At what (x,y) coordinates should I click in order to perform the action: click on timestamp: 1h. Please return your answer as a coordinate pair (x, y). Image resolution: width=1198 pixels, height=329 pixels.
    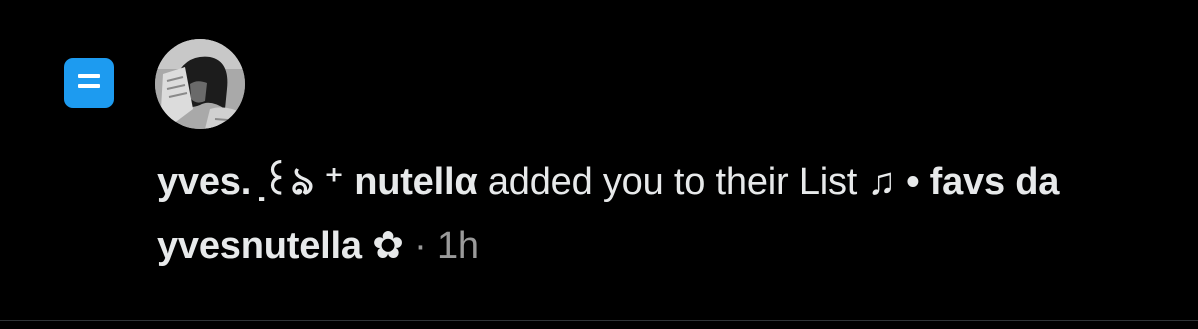
    Looking at the image, I should click on (458, 246).